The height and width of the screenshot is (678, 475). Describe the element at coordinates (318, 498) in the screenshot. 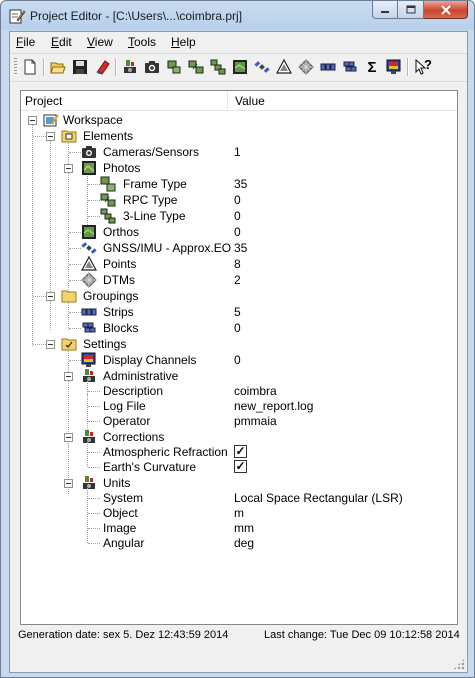

I see `tree-value: Local Space Rectangular (LSR)` at that location.